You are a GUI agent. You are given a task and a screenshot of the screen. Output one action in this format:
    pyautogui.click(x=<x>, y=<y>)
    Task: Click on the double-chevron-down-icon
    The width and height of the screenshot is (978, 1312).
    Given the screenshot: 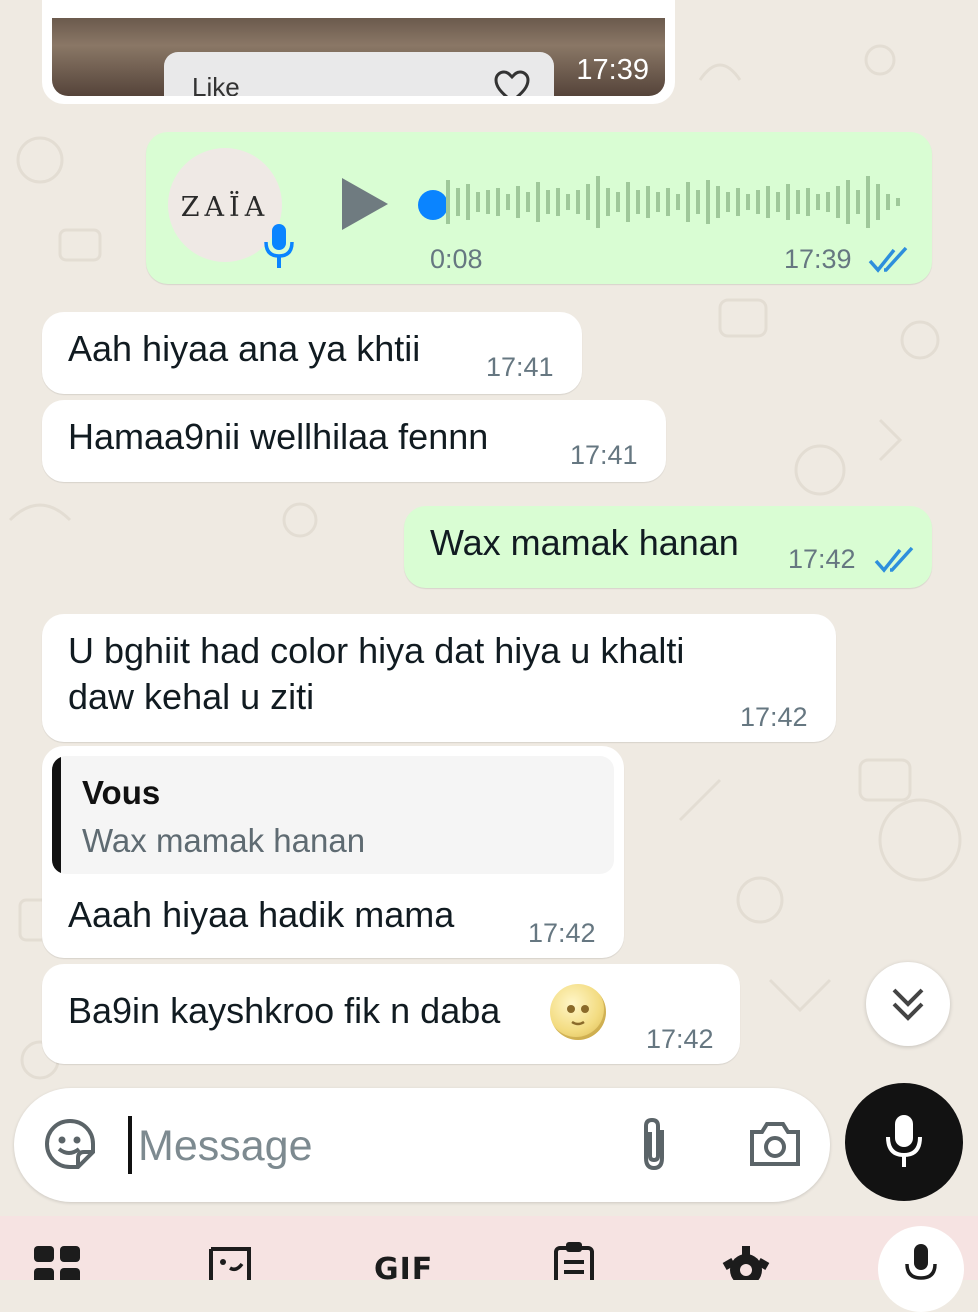 What is the action you would take?
    pyautogui.click(x=908, y=1004)
    